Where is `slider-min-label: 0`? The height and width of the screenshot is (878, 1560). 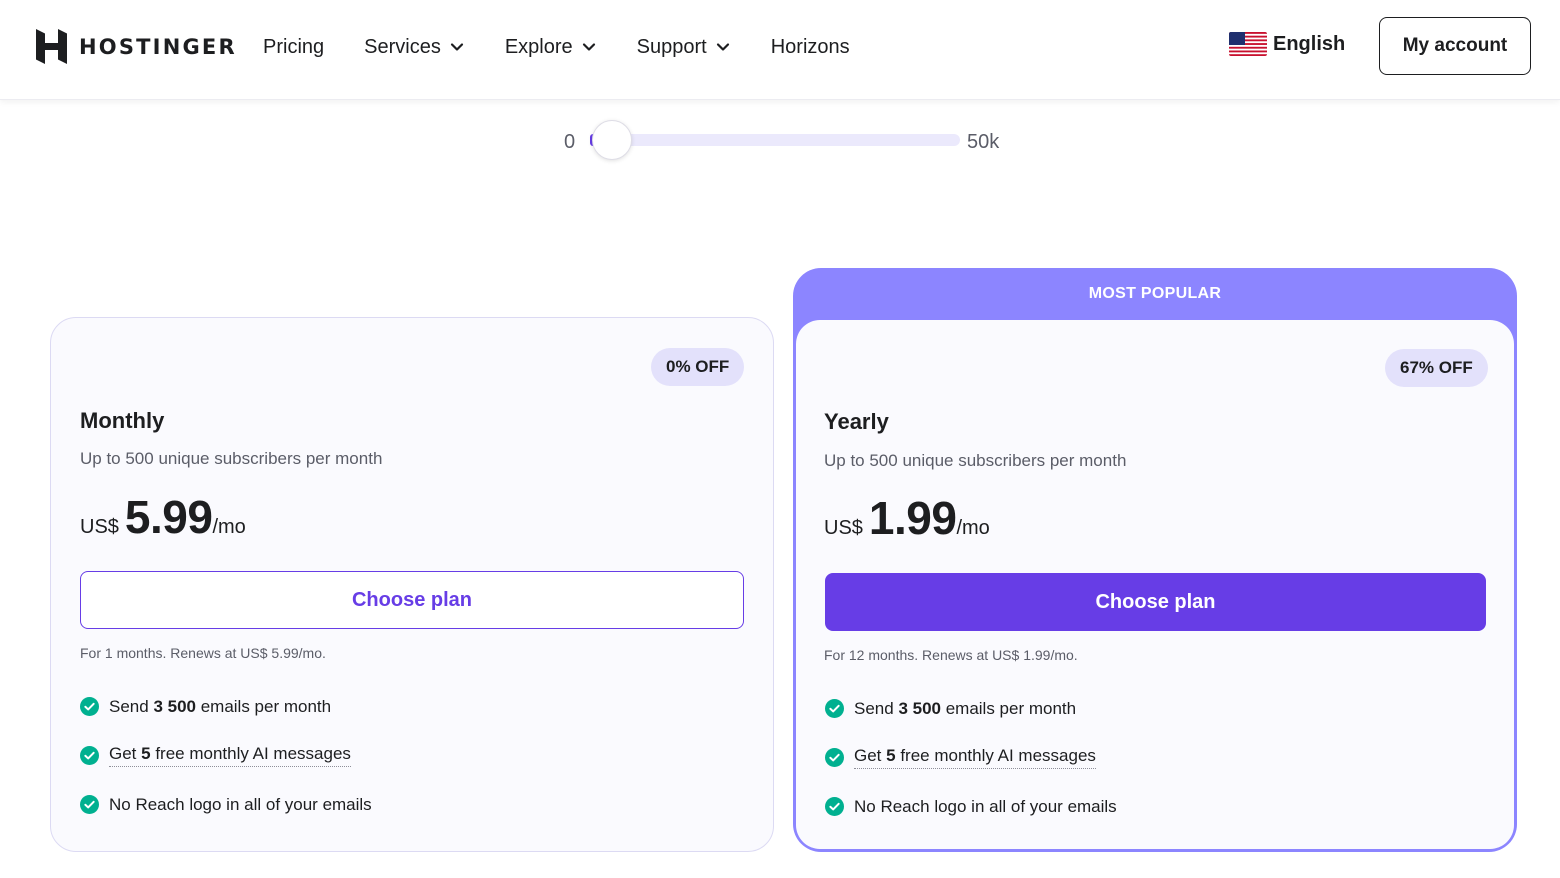 slider-min-label: 0 is located at coordinates (570, 142).